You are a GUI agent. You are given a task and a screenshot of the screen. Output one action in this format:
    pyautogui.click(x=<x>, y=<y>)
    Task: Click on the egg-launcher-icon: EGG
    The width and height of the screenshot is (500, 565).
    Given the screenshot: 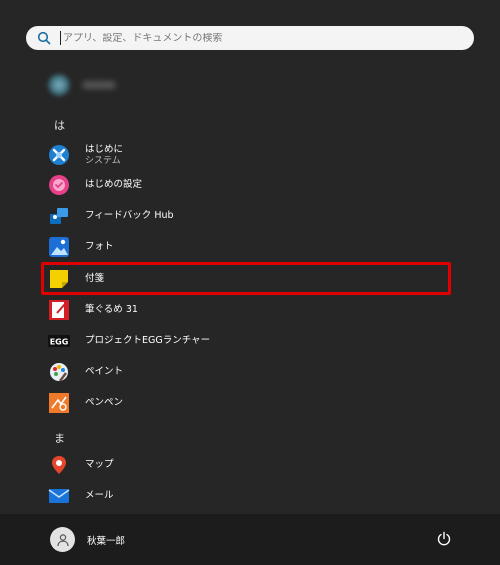 What is the action you would take?
    pyautogui.click(x=59, y=341)
    